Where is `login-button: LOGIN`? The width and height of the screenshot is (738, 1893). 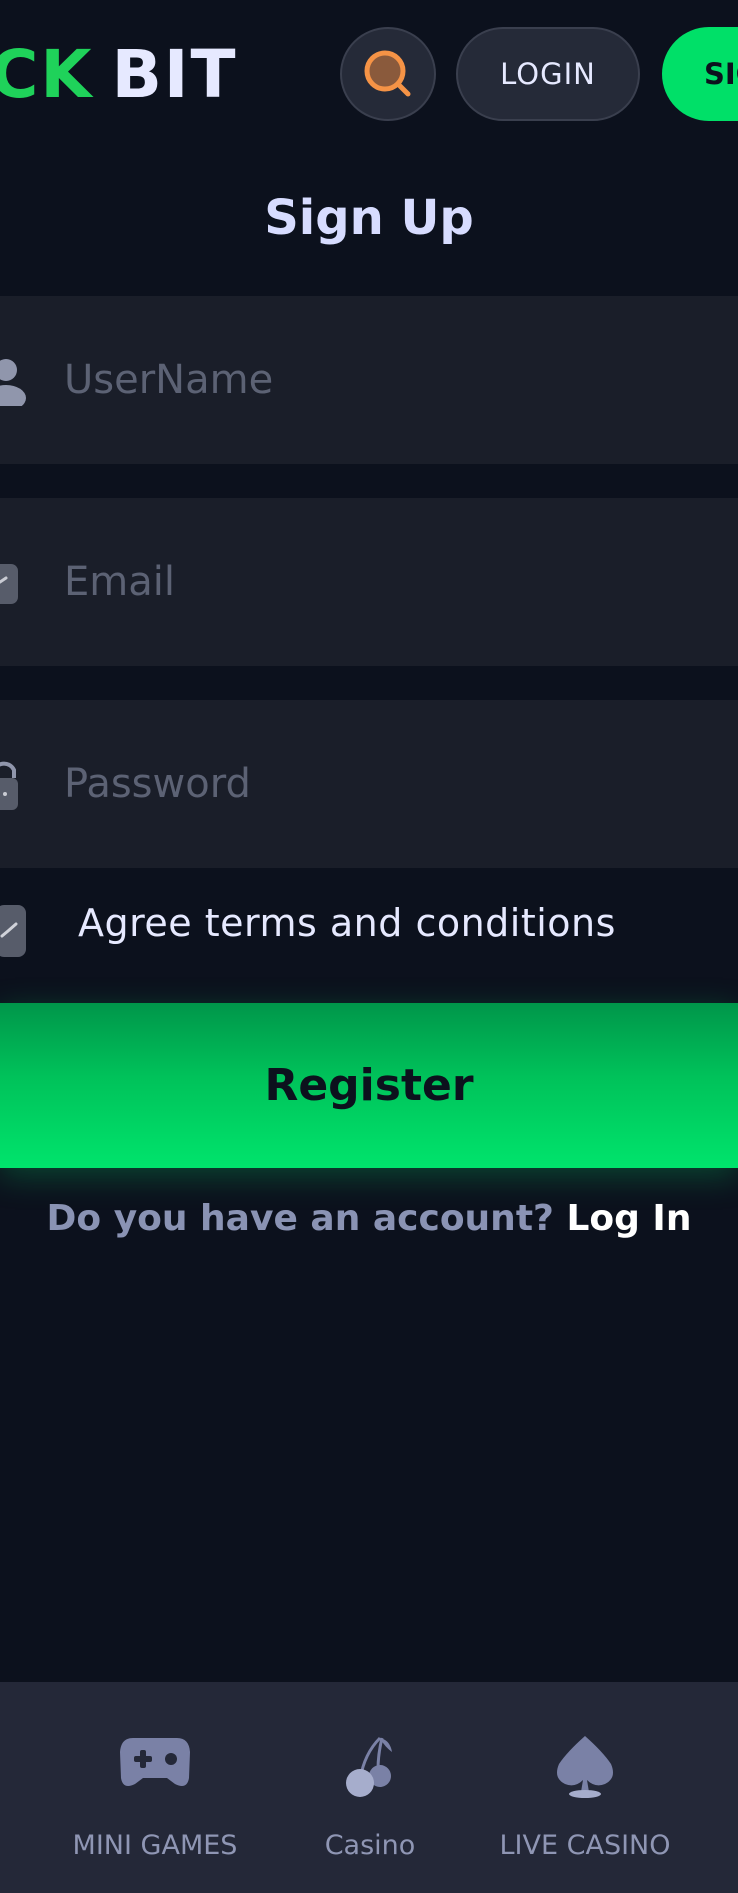
login-button: LOGIN is located at coordinates (548, 74).